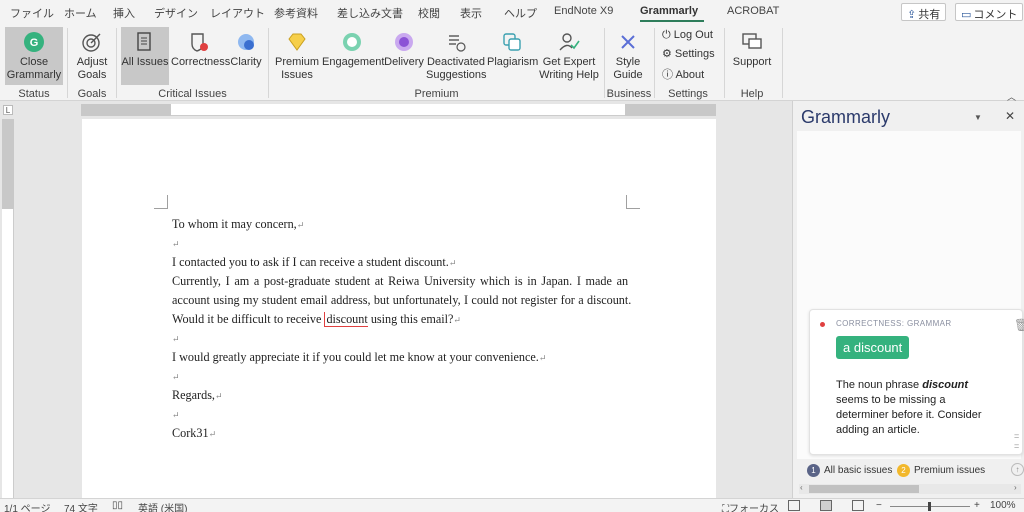 Image resolution: width=1024 pixels, height=512 pixels. Describe the element at coordinates (404, 56) in the screenshot. I see `delivery-button: Delivery` at that location.